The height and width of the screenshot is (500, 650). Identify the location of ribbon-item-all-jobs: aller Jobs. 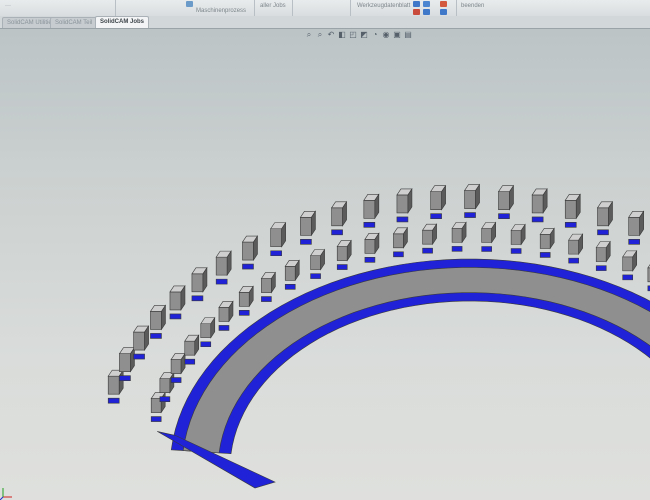
(273, 6).